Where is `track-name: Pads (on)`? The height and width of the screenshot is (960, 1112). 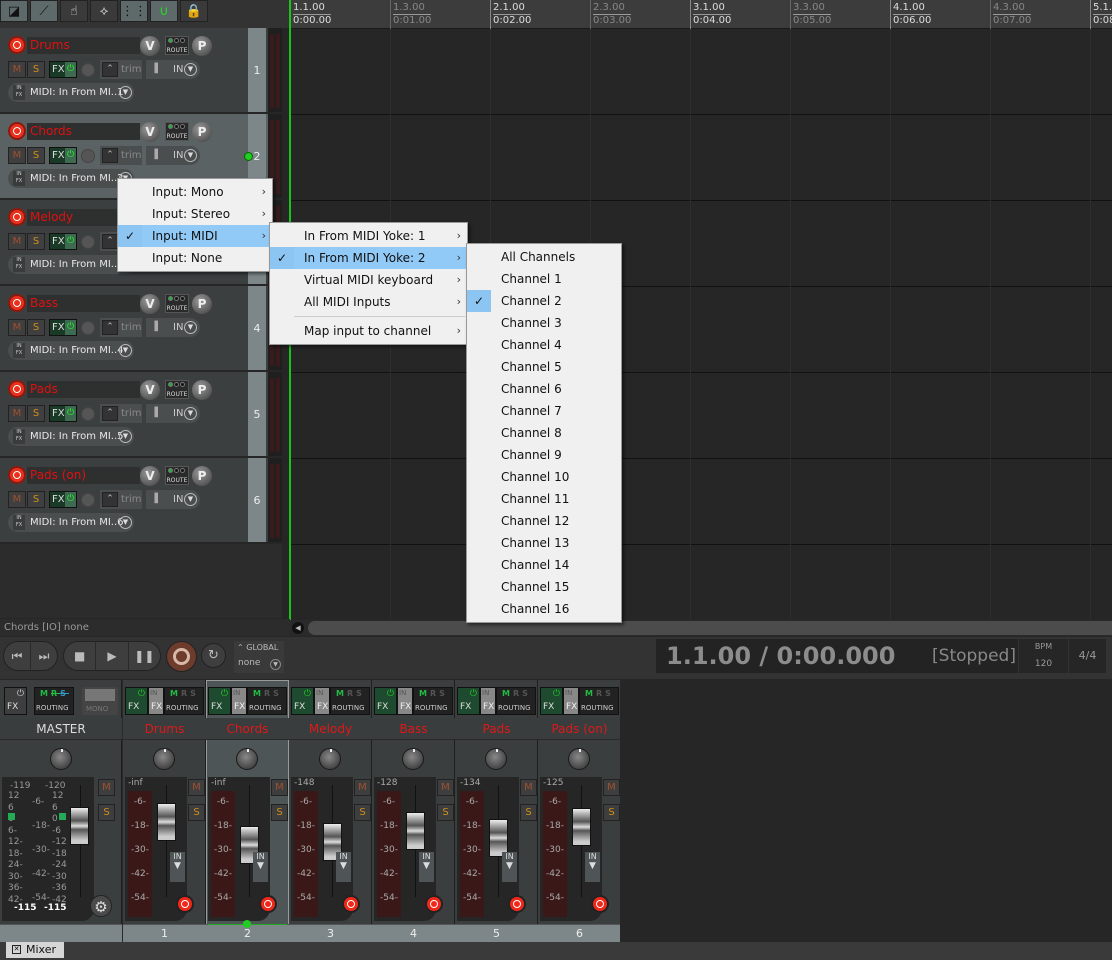
track-name: Pads (on) is located at coordinates (83, 475).